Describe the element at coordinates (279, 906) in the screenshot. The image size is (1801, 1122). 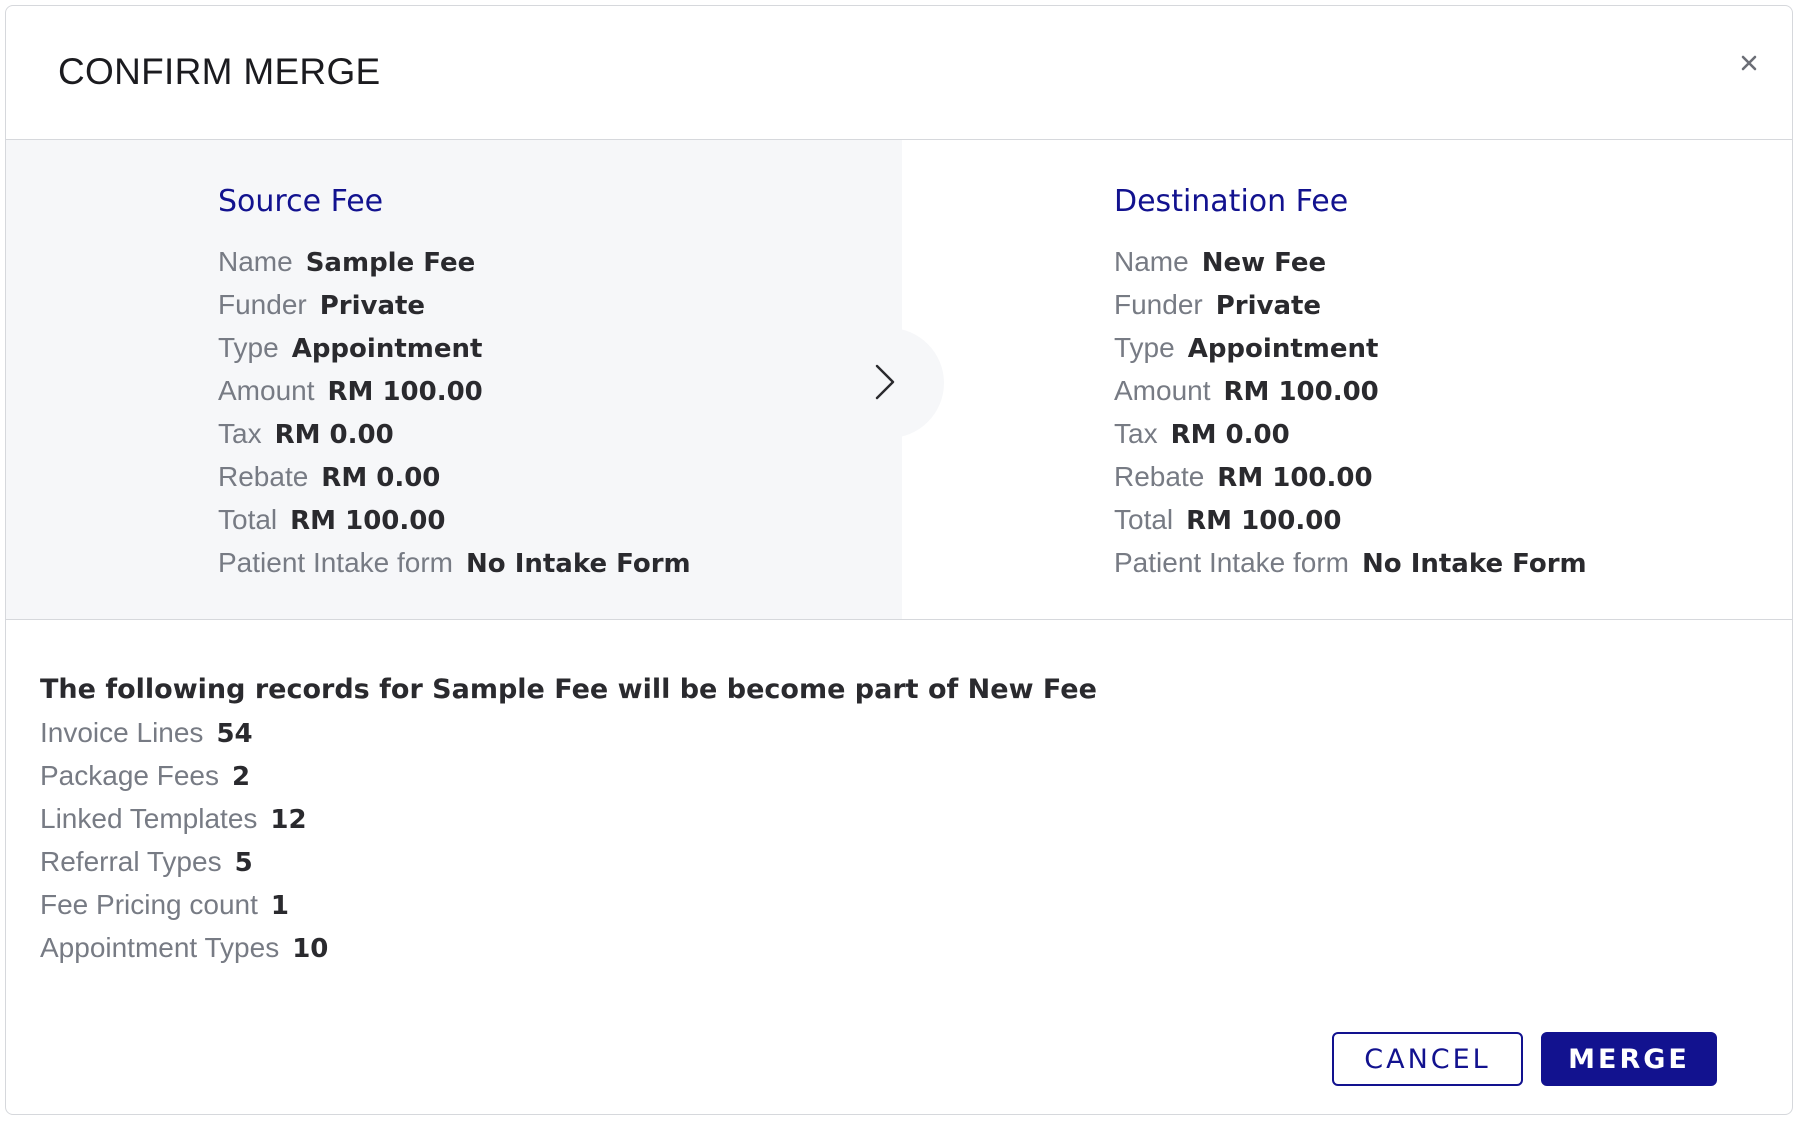
I see `record-count: 1` at that location.